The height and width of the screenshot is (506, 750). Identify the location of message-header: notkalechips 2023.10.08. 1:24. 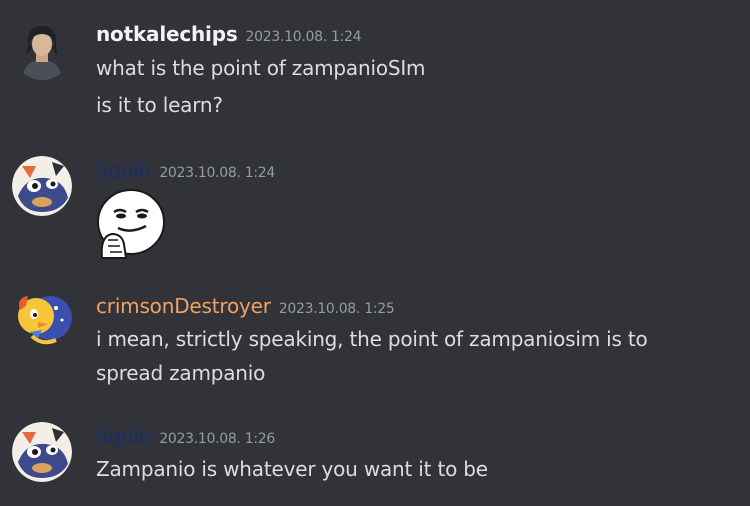
(229, 34).